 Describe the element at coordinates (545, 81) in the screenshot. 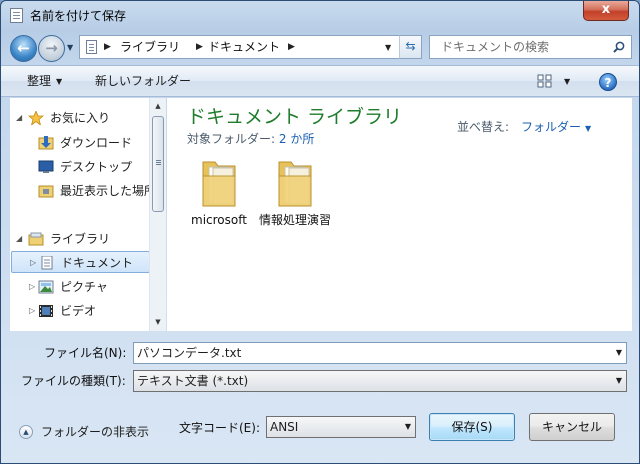

I see `view-options-icon` at that location.